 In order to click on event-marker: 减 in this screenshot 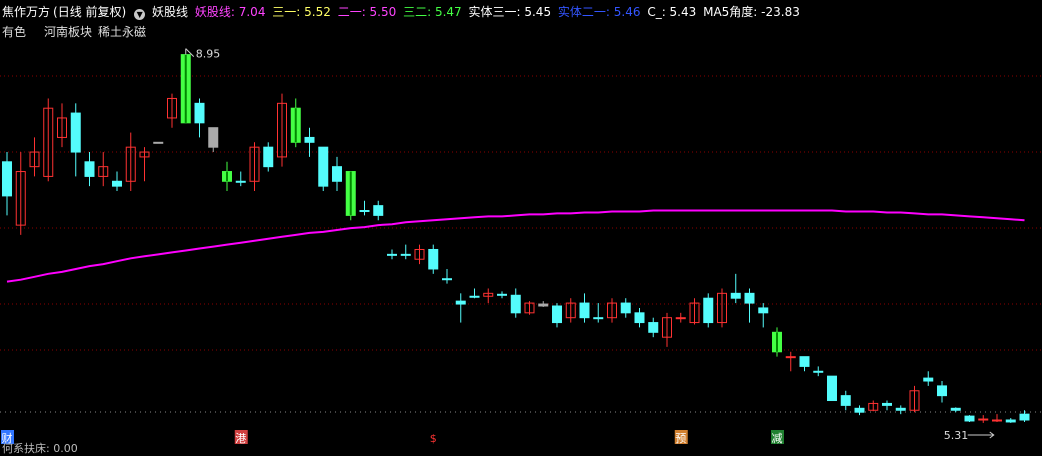, I will do `click(777, 437)`.